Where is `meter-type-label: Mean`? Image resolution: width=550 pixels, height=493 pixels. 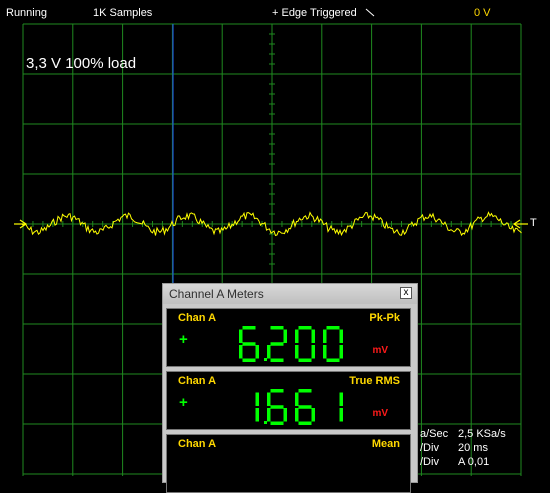
meter-type-label: Mean is located at coordinates (385, 444).